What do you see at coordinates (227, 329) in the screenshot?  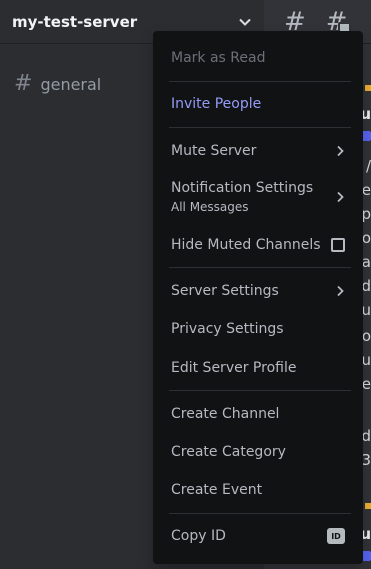 I see `privacy-settings-label: Privacy Settings` at bounding box center [227, 329].